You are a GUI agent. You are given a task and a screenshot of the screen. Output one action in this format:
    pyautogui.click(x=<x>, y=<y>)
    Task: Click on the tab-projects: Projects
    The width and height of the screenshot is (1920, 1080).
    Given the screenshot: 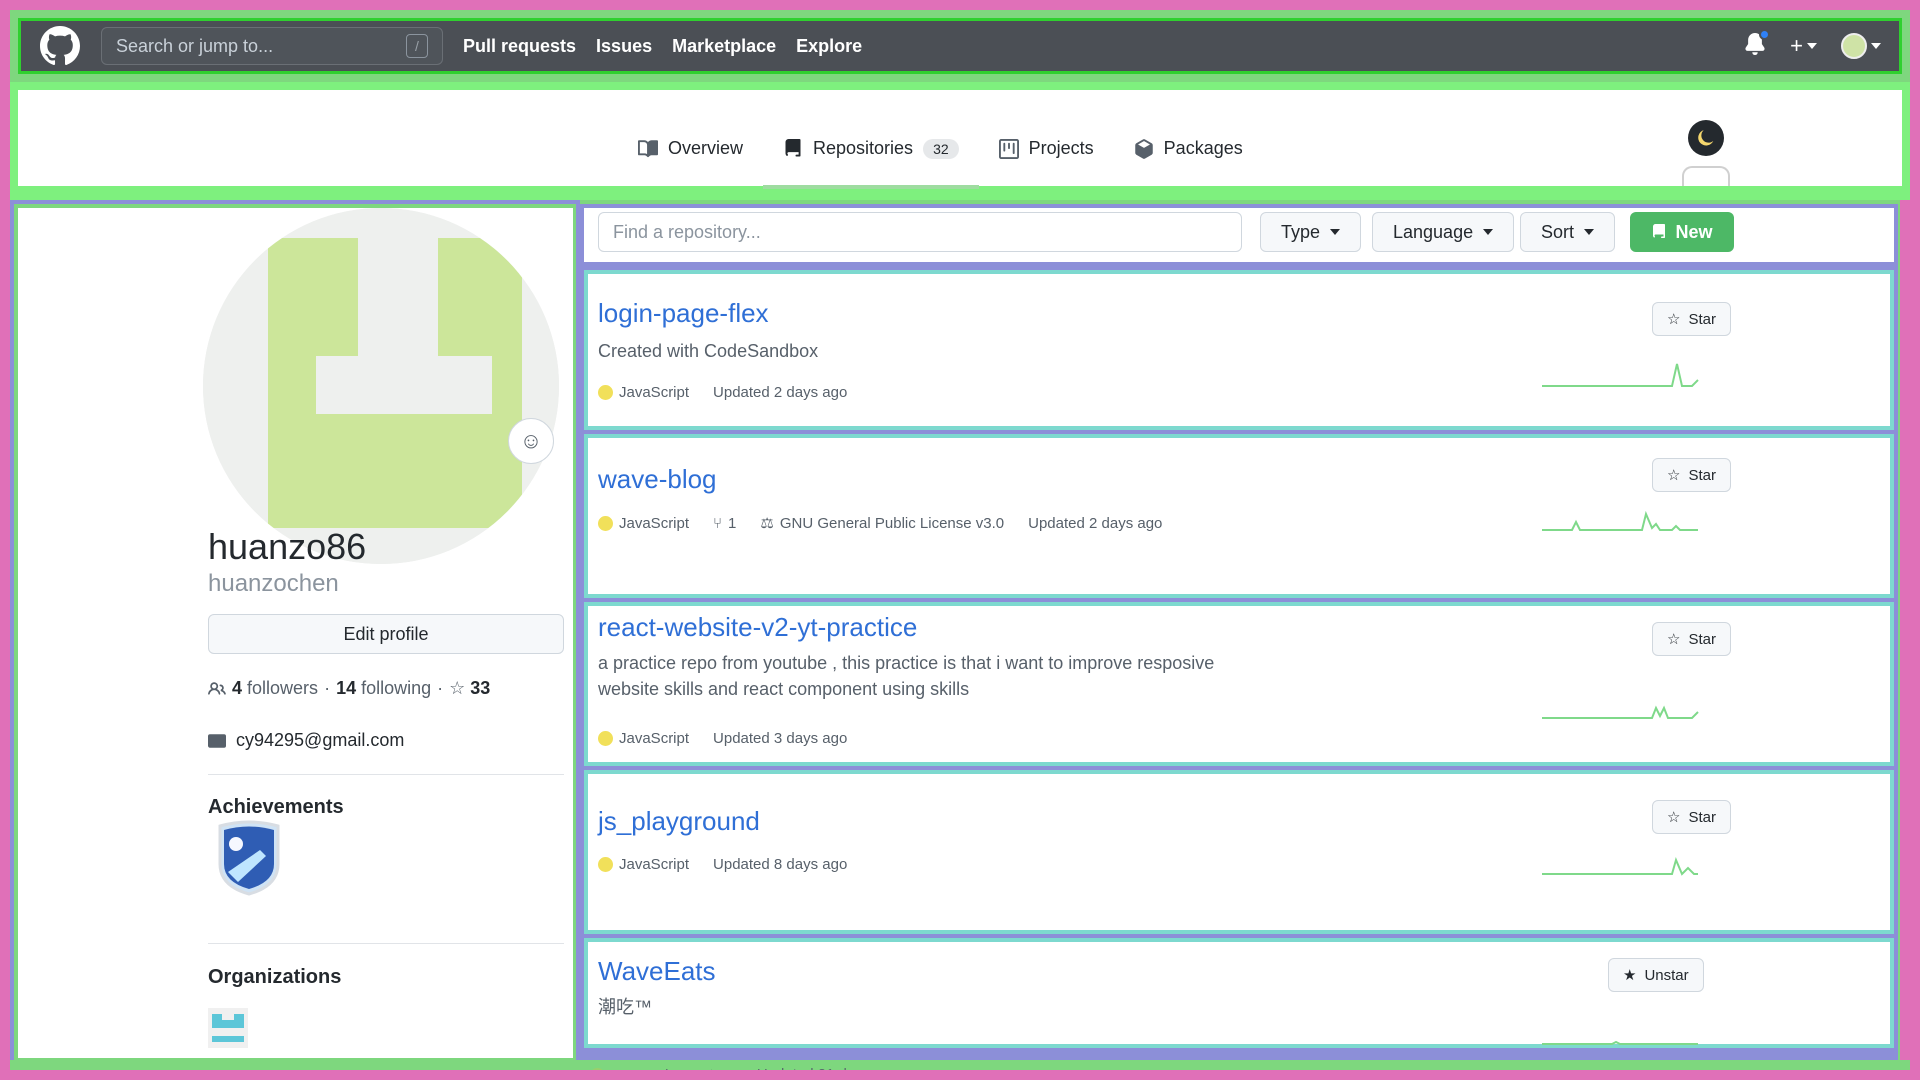 What is the action you would take?
    pyautogui.click(x=1046, y=157)
    